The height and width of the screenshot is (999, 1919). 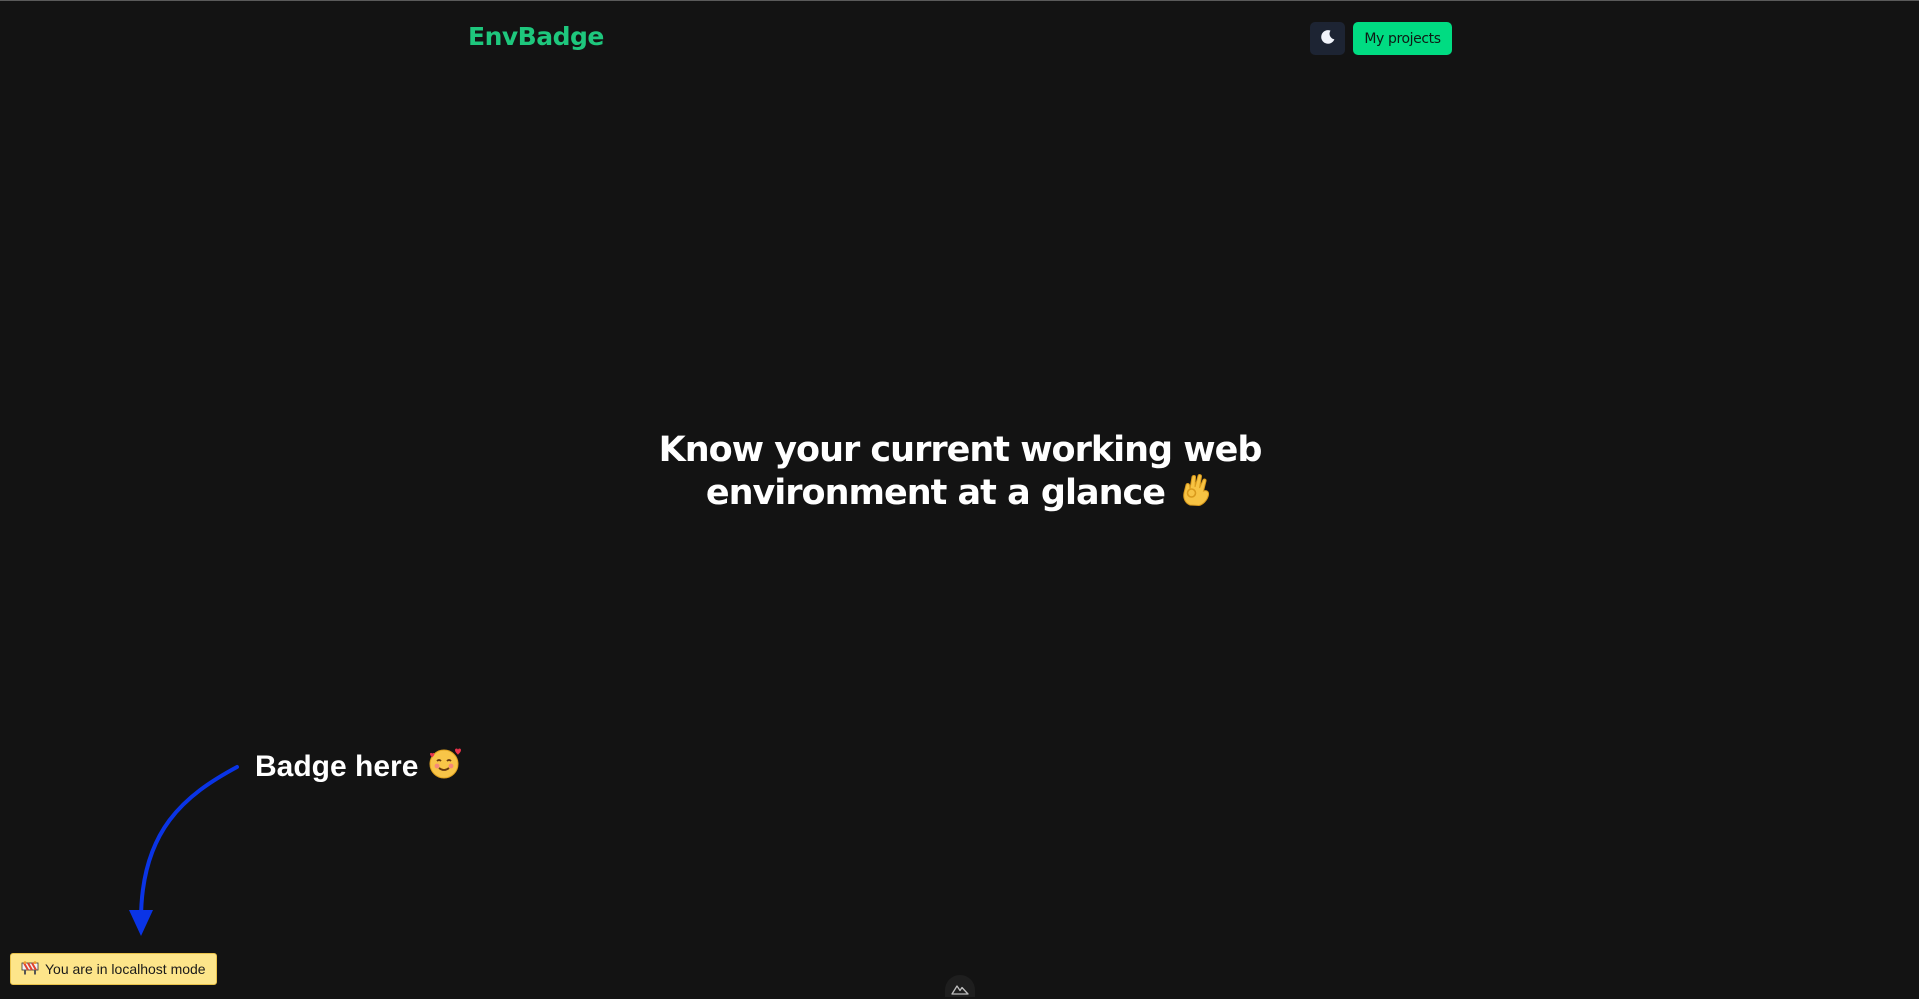 I want to click on badge-callout: Badge here, so click(x=358, y=767).